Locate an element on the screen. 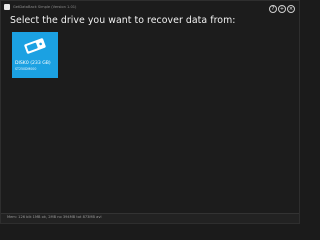 The height and width of the screenshot is (240, 320). maximize-button: + is located at coordinates (282, 9).